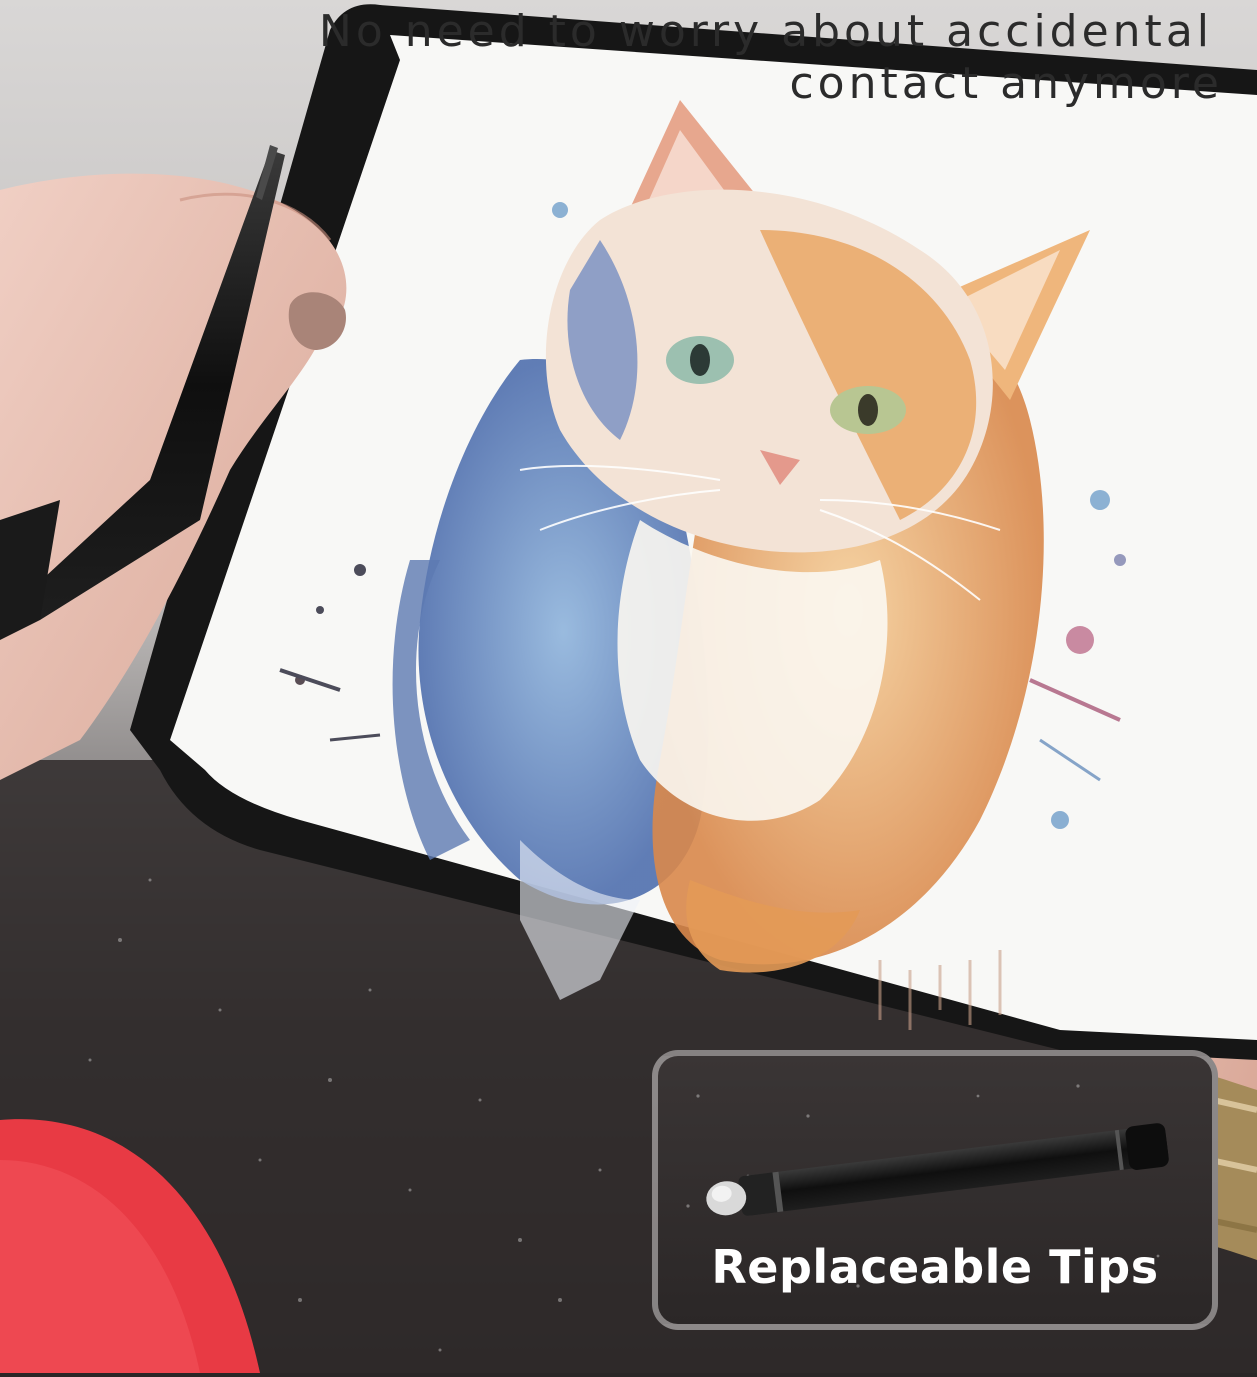 This screenshot has height=1377, width=1257. Describe the element at coordinates (1006, 83) in the screenshot. I see `headline-line-2: contact anymore` at that location.